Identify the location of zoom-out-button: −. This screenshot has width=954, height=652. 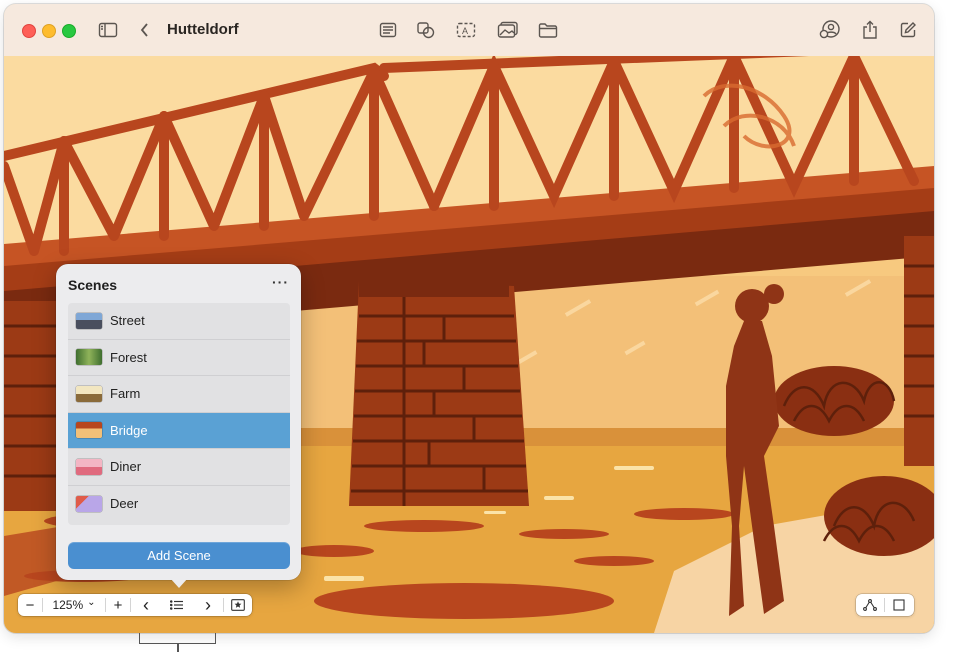
(30, 605).